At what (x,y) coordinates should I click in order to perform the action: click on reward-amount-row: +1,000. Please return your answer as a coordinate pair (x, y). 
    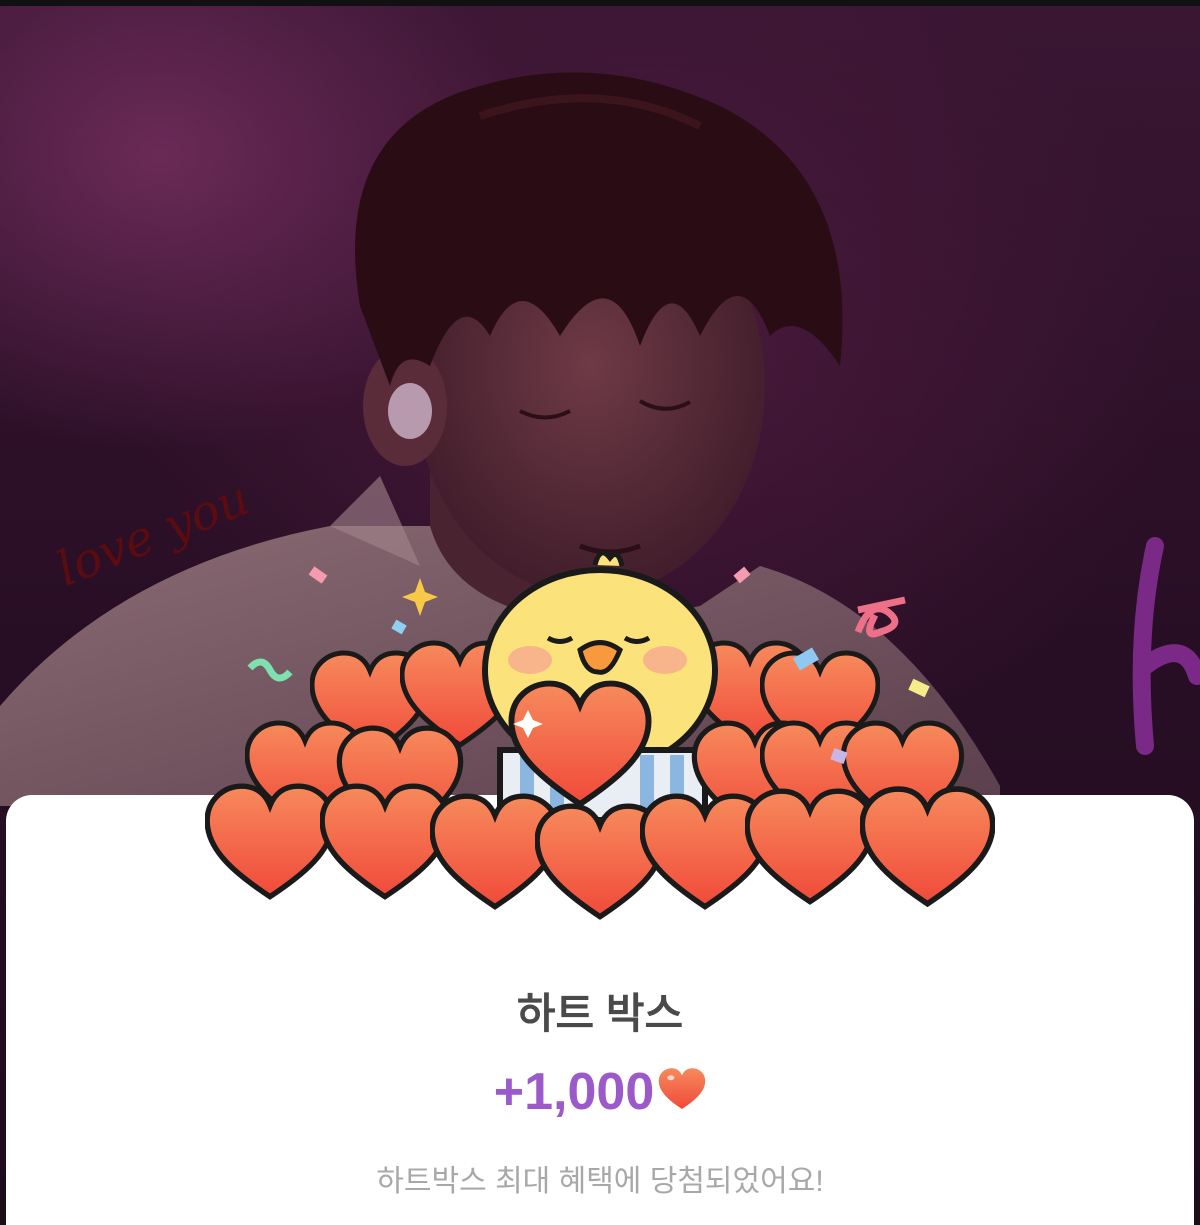
    Looking at the image, I should click on (600, 1092).